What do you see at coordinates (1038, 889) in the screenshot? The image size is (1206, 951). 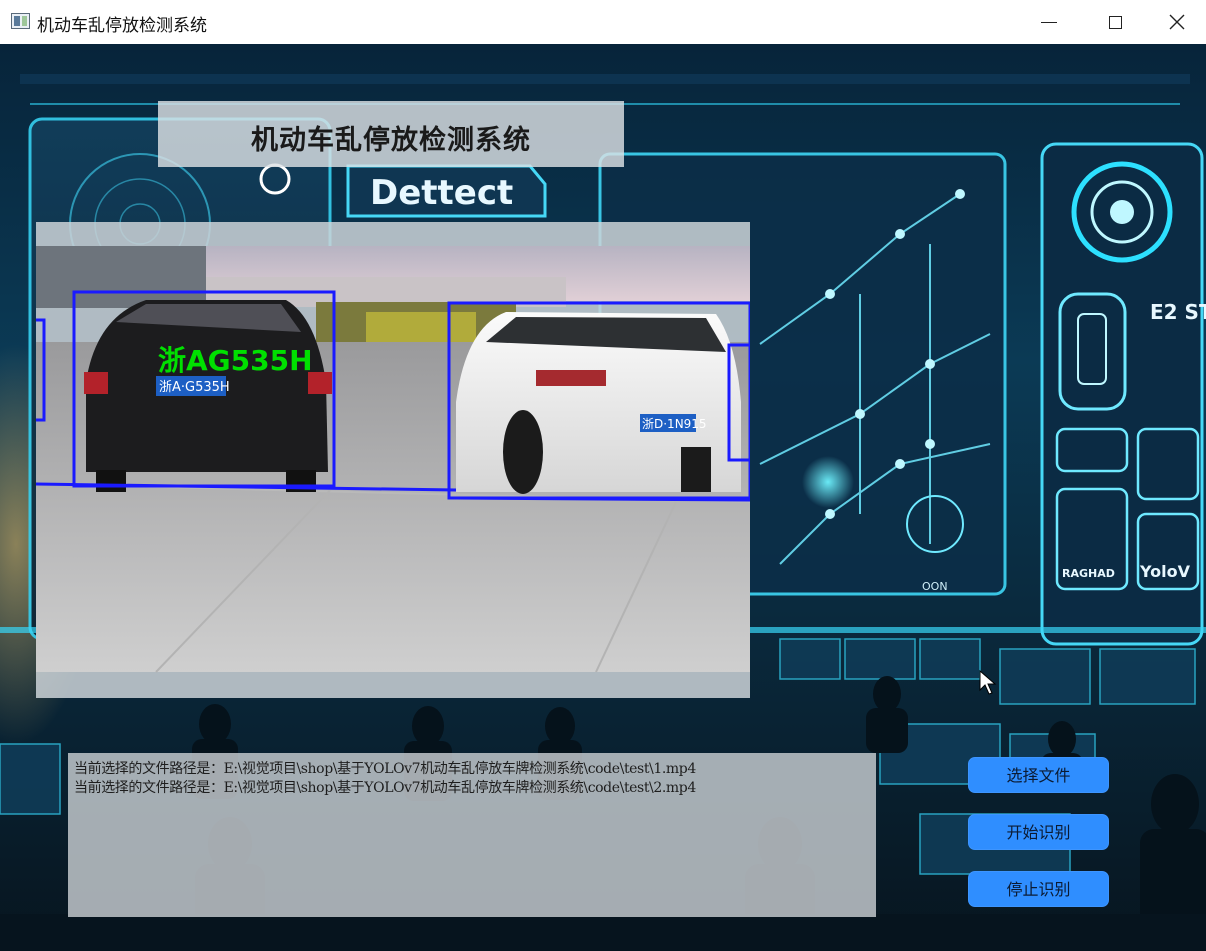 I see `stop-detection-button: 停止识别` at bounding box center [1038, 889].